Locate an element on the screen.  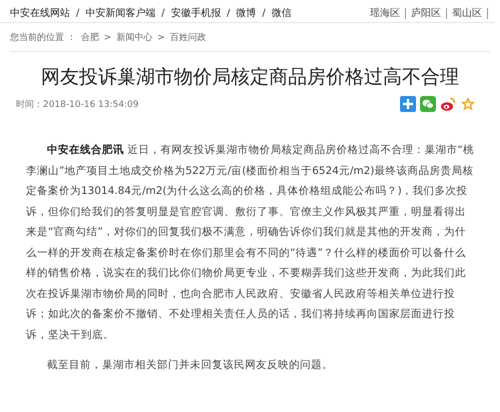
district-link: 瑶海区 is located at coordinates (385, 13).